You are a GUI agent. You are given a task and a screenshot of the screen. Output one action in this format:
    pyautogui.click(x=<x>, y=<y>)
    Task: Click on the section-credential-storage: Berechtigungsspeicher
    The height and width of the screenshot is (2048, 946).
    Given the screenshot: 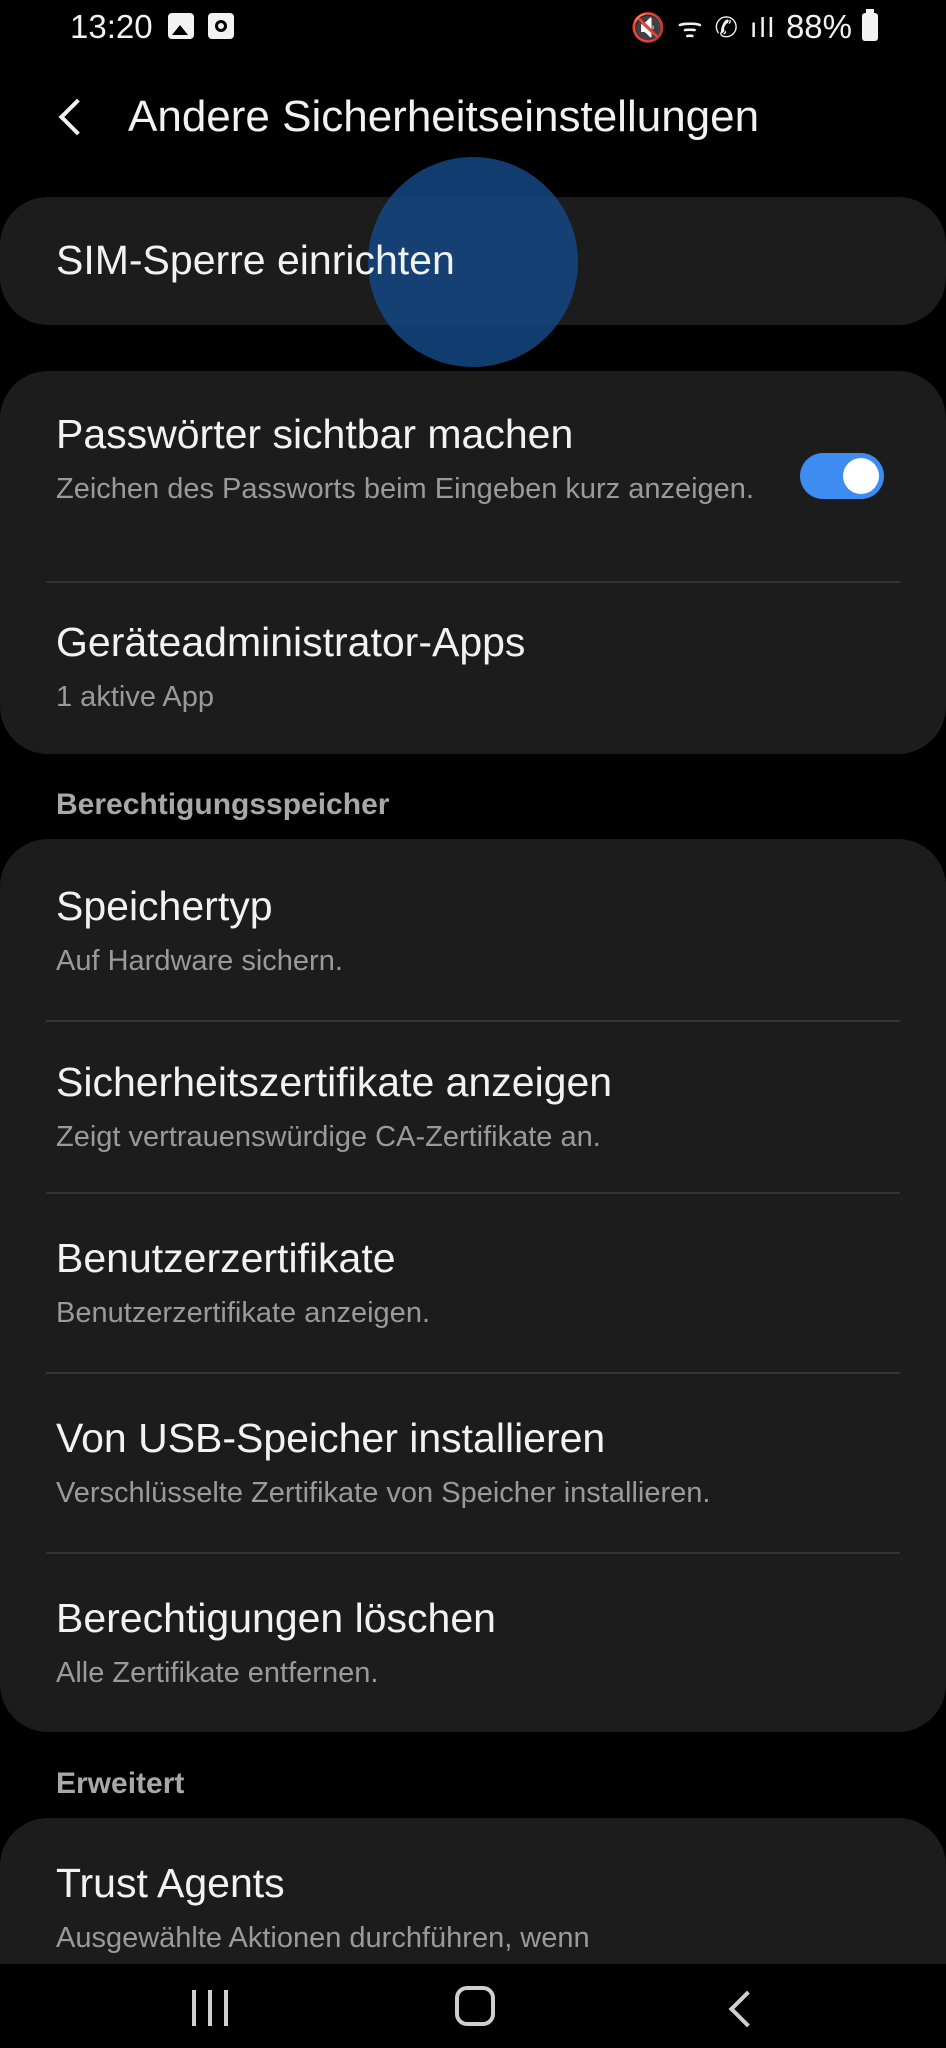 What is the action you would take?
    pyautogui.click(x=223, y=804)
    